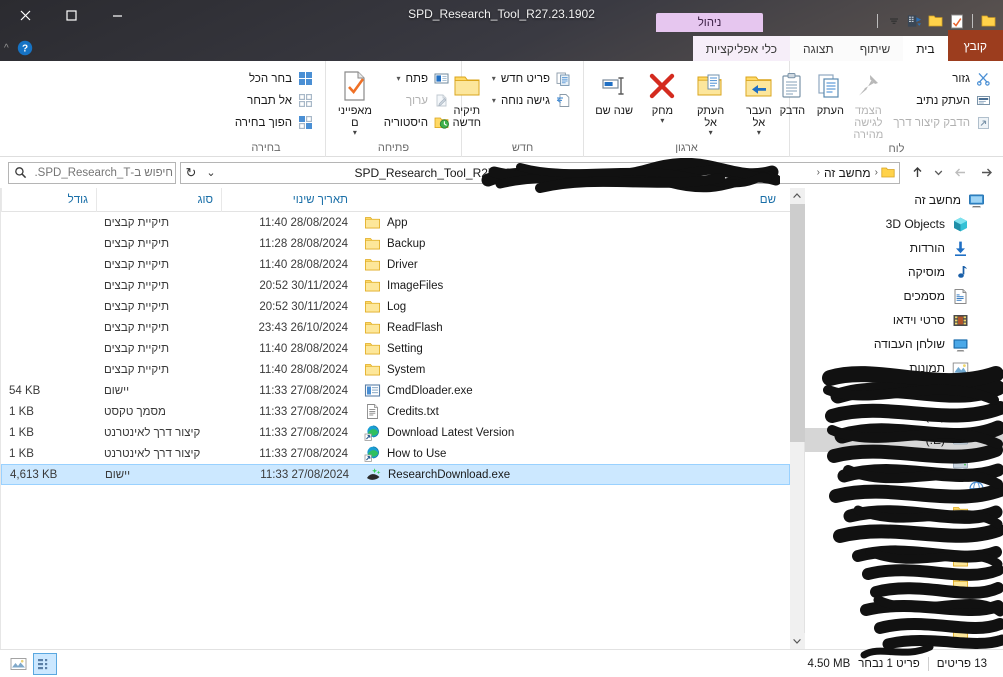 Image resolution: width=1003 pixels, height=677 pixels. What do you see at coordinates (797, 641) in the screenshot?
I see `scroll-down-button` at bounding box center [797, 641].